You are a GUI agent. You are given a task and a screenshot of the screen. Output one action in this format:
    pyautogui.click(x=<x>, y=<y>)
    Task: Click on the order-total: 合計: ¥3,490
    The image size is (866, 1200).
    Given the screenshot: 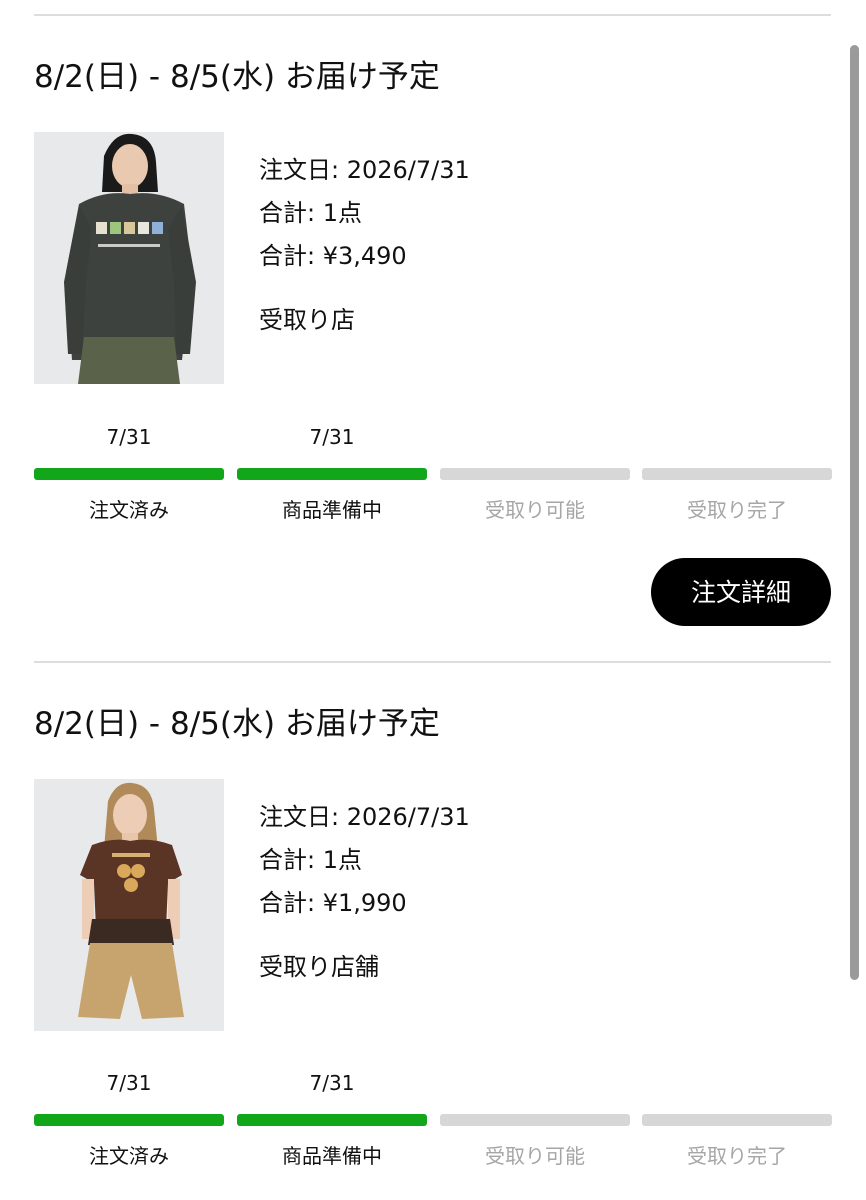 What is the action you would take?
    pyautogui.click(x=333, y=256)
    